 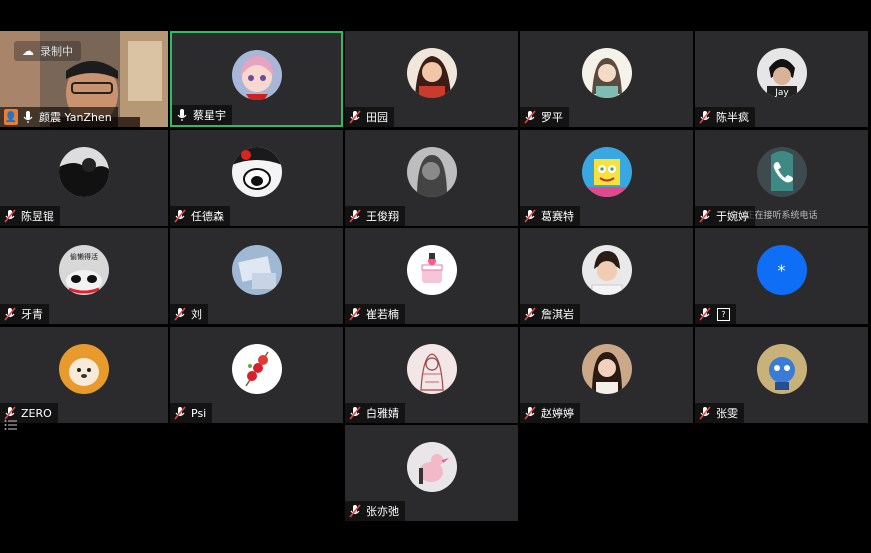 I want to click on participant-name-bar: Psi, so click(x=191, y=413).